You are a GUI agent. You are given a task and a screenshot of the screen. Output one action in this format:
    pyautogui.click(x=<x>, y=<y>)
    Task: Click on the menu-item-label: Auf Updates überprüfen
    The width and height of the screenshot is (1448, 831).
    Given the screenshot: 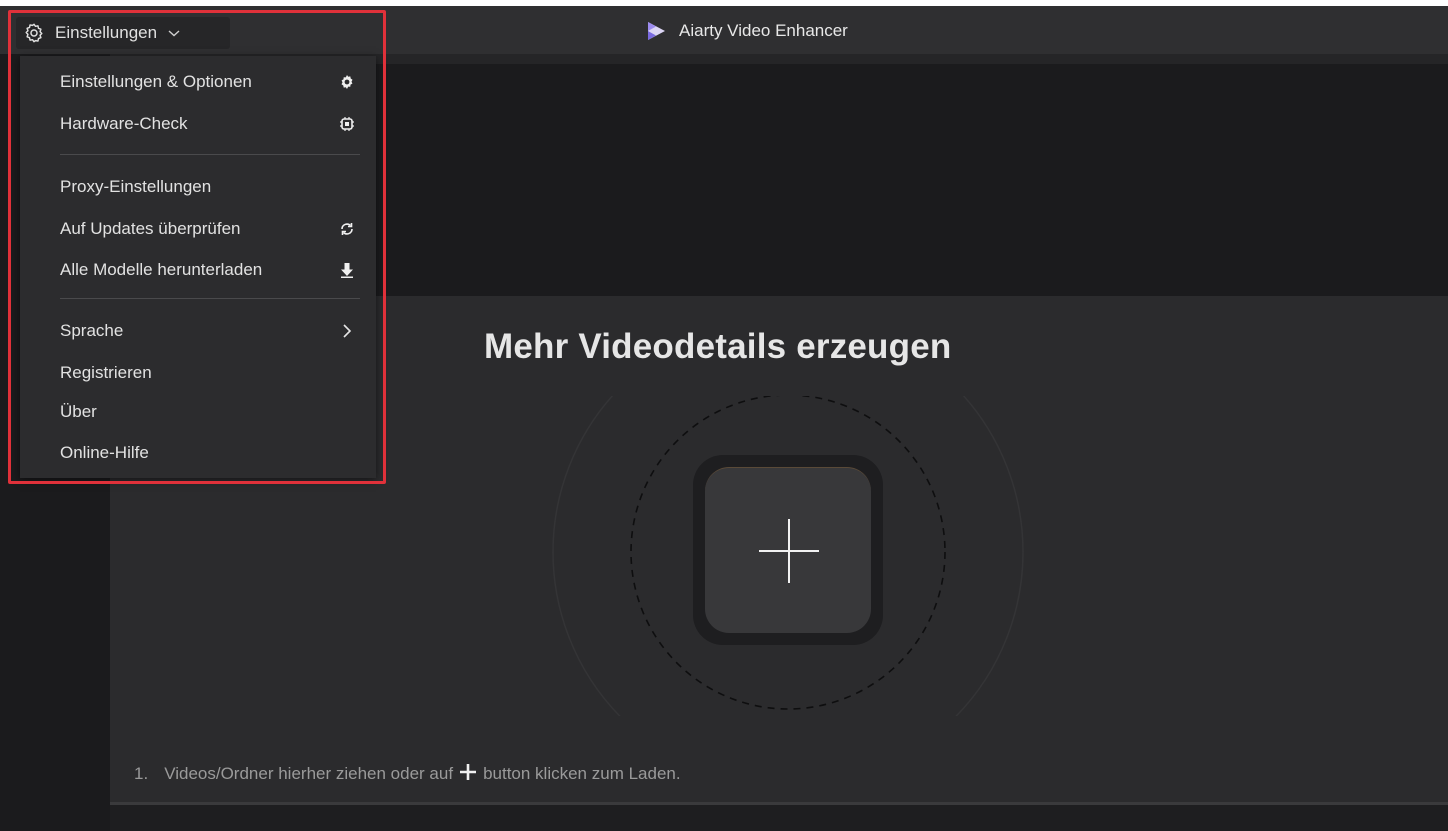 What is the action you would take?
    pyautogui.click(x=150, y=228)
    